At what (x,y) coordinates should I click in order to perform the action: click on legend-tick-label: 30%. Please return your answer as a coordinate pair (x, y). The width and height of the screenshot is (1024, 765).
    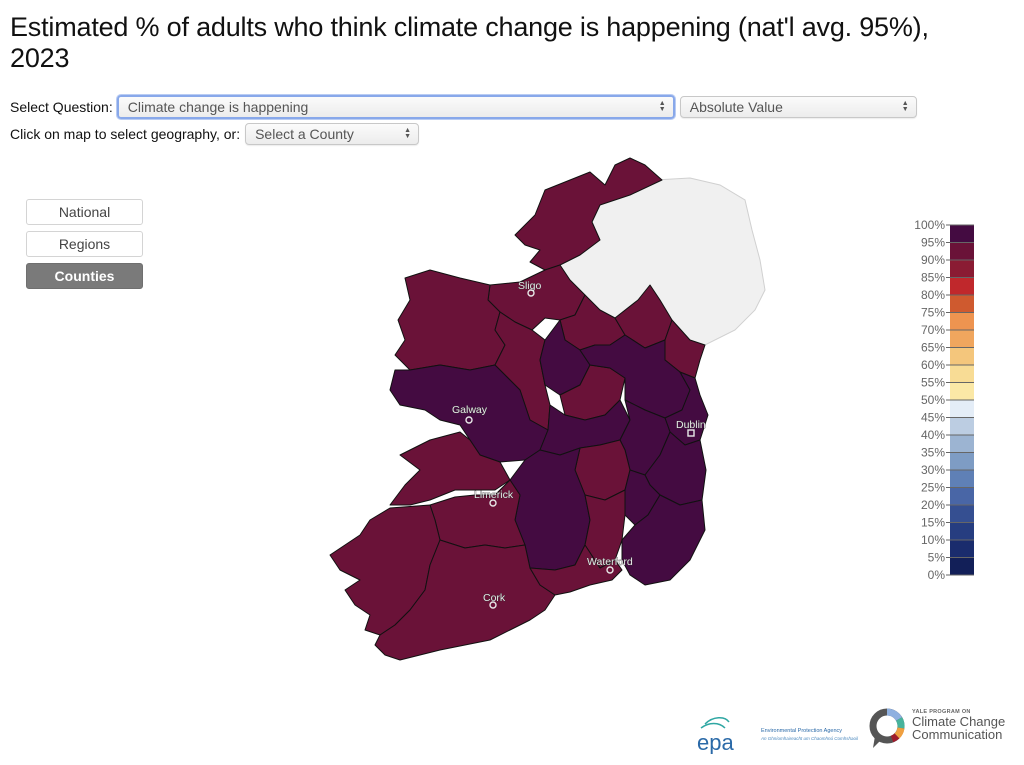
    Looking at the image, I should click on (933, 470).